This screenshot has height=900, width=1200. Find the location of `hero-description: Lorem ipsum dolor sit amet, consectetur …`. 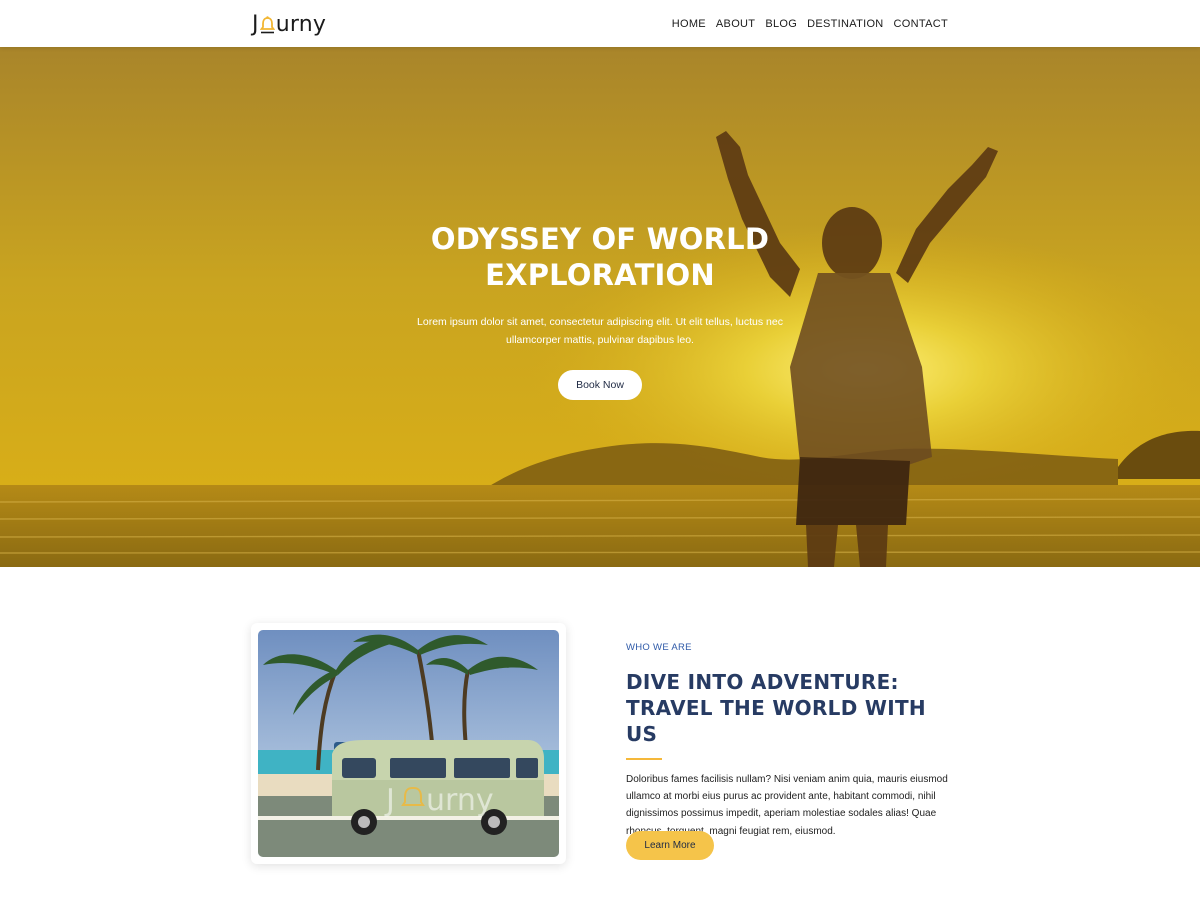

hero-description: Lorem ipsum dolor sit amet, consectetur … is located at coordinates (600, 331).